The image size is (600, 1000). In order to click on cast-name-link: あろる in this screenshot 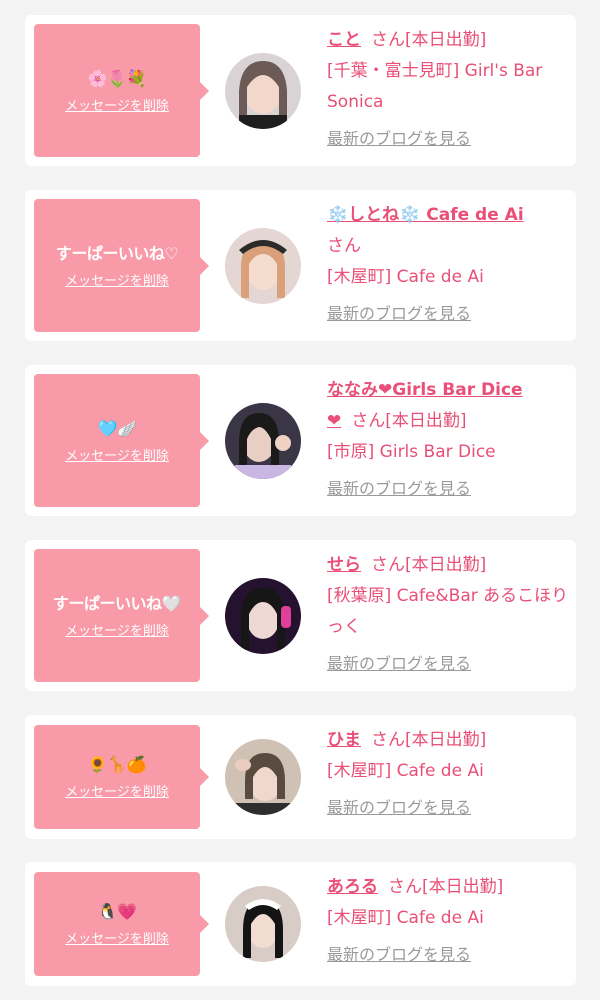, I will do `click(352, 887)`.